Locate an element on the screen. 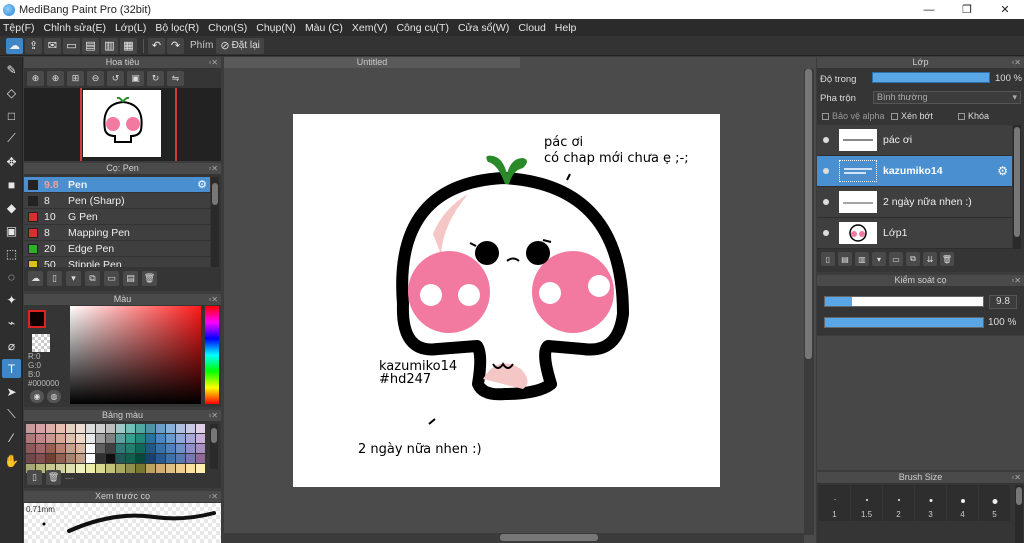 The image size is (1024, 543). add-layer-menu-icon: ▾ is located at coordinates (879, 259).